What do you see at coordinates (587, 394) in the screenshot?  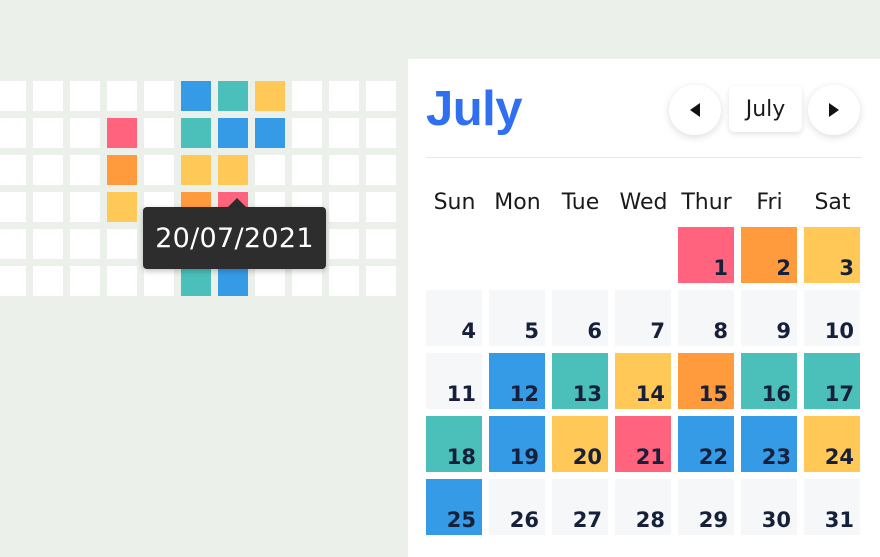 I see `day-number: 13` at bounding box center [587, 394].